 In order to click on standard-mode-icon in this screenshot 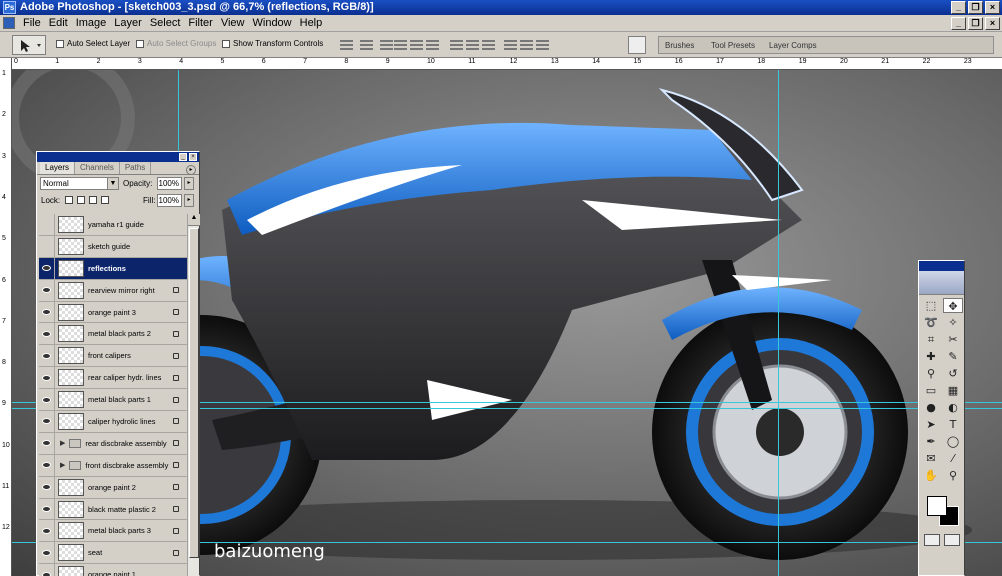, I will do `click(932, 540)`.